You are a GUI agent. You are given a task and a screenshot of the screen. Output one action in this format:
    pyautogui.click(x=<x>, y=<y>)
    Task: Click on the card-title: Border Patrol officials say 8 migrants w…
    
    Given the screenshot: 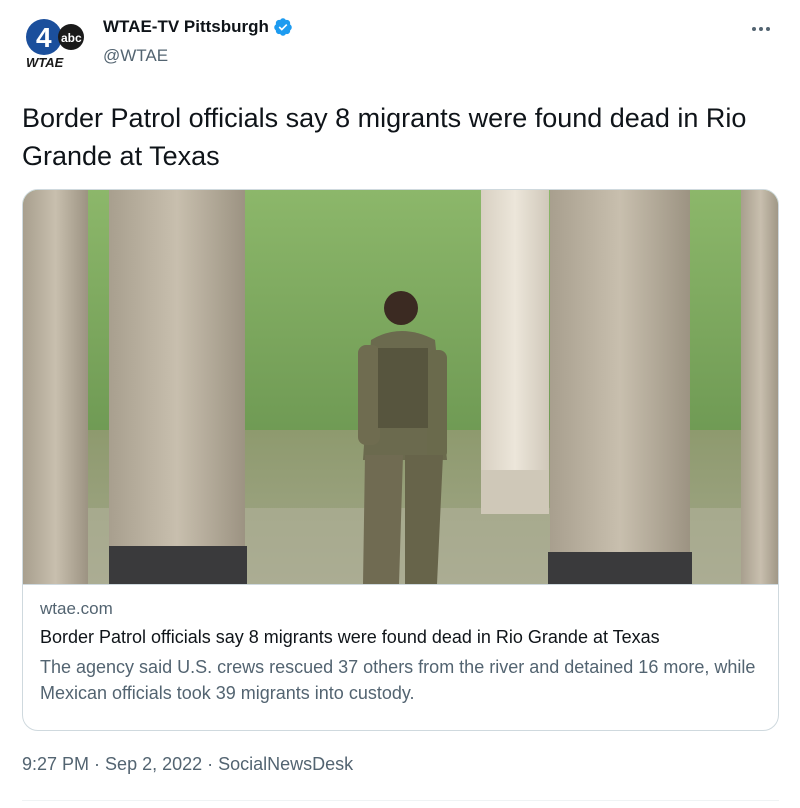 What is the action you would take?
    pyautogui.click(x=350, y=637)
    